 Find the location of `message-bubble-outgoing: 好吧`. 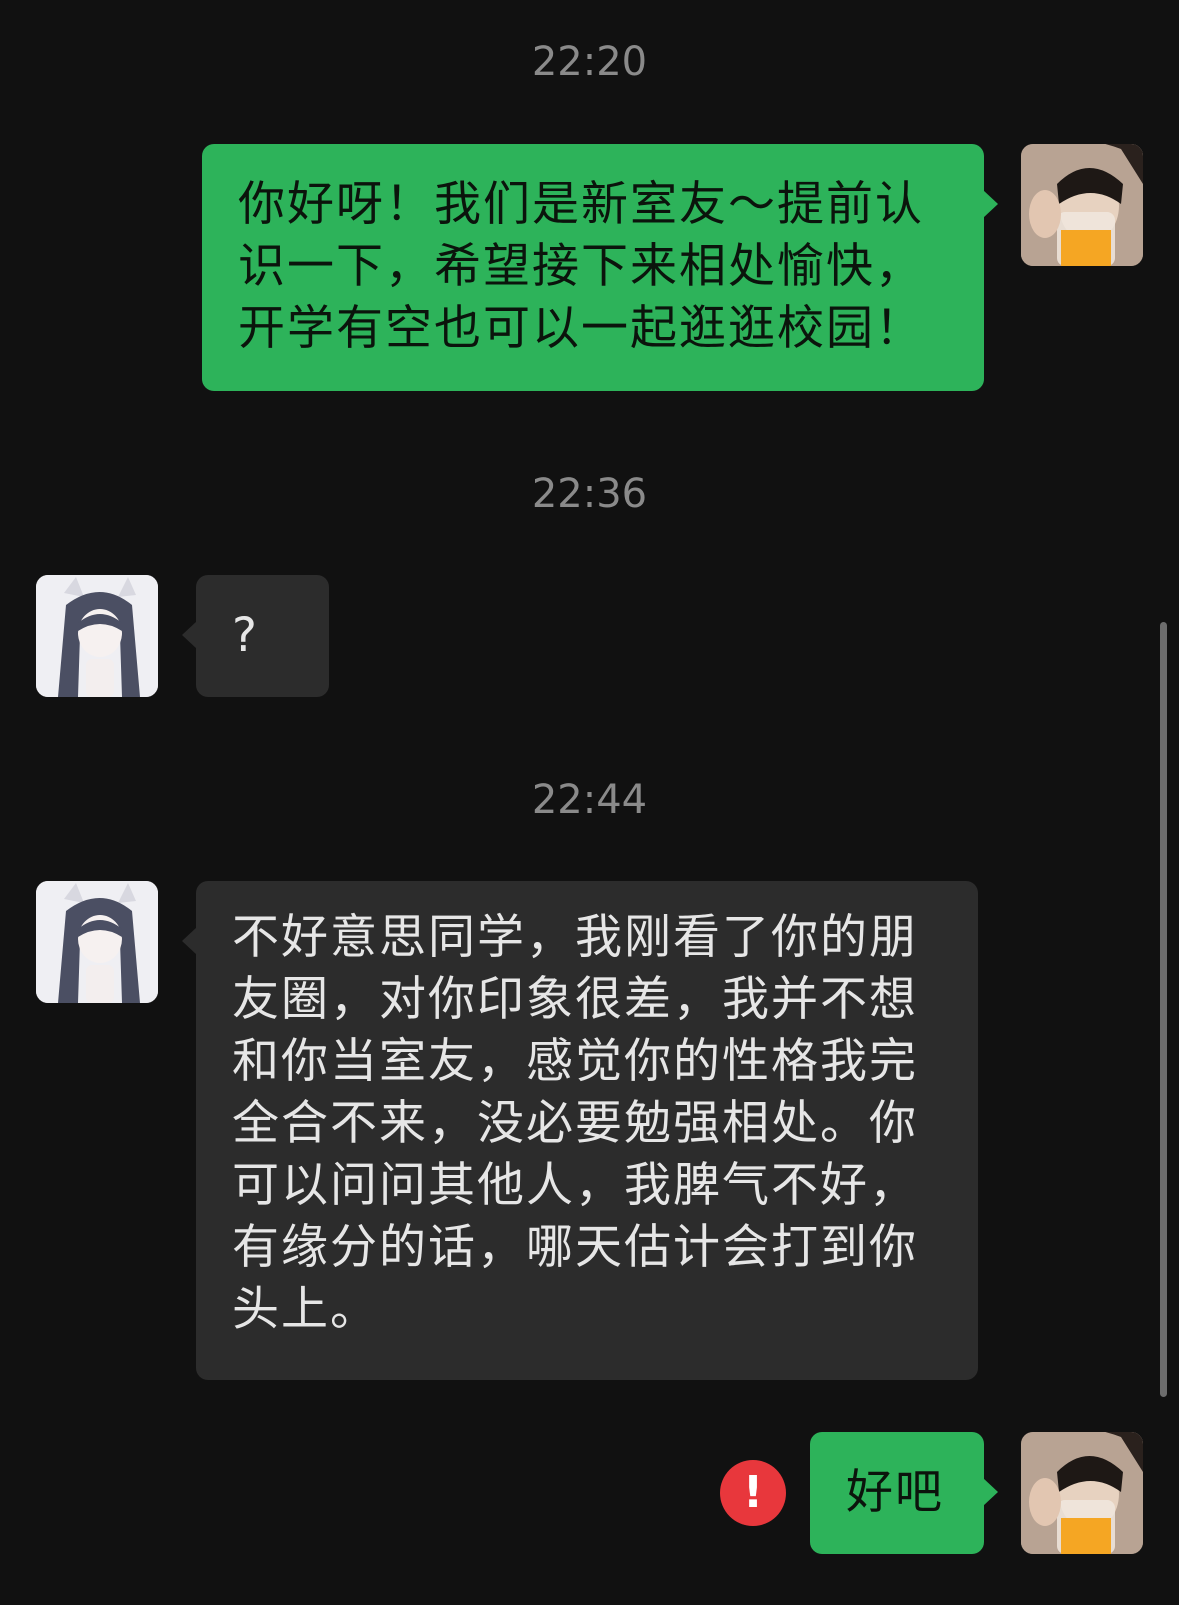

message-bubble-outgoing: 好吧 is located at coordinates (904, 1493).